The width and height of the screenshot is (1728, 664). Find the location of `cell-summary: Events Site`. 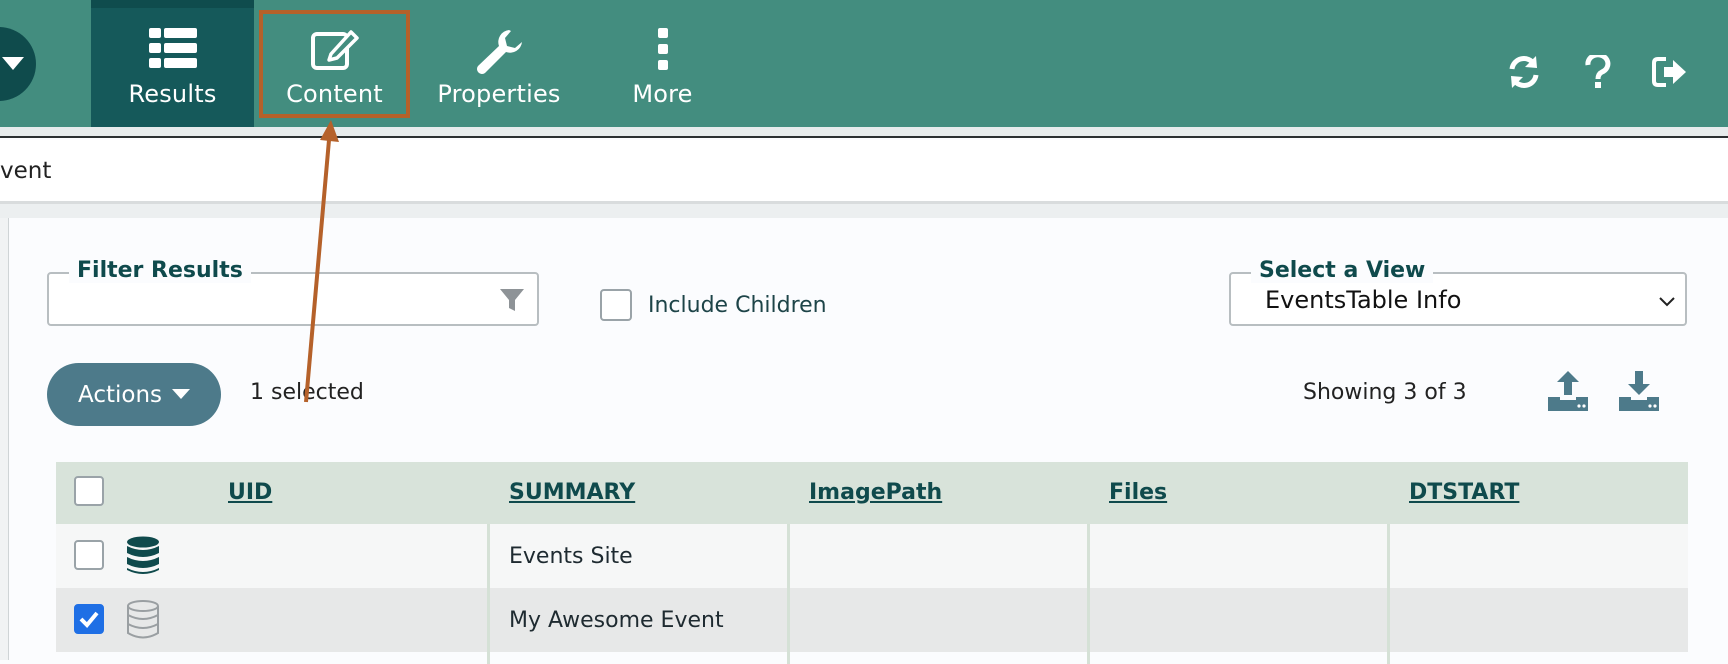

cell-summary: Events Site is located at coordinates (571, 556).